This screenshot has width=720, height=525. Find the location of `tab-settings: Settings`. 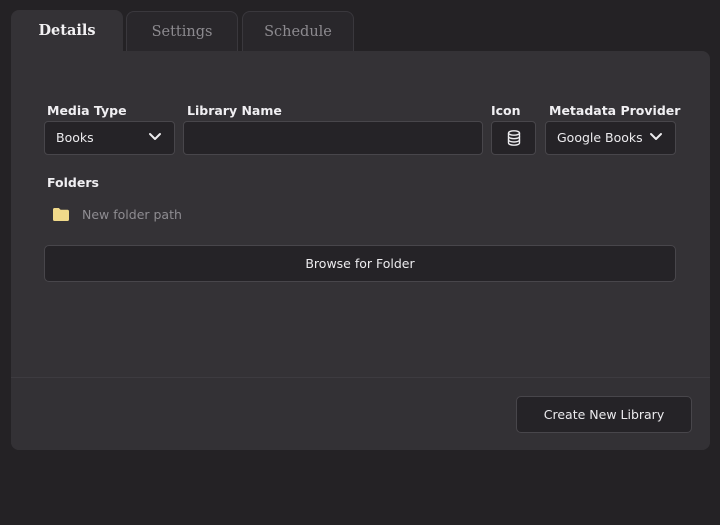

tab-settings: Settings is located at coordinates (182, 32).